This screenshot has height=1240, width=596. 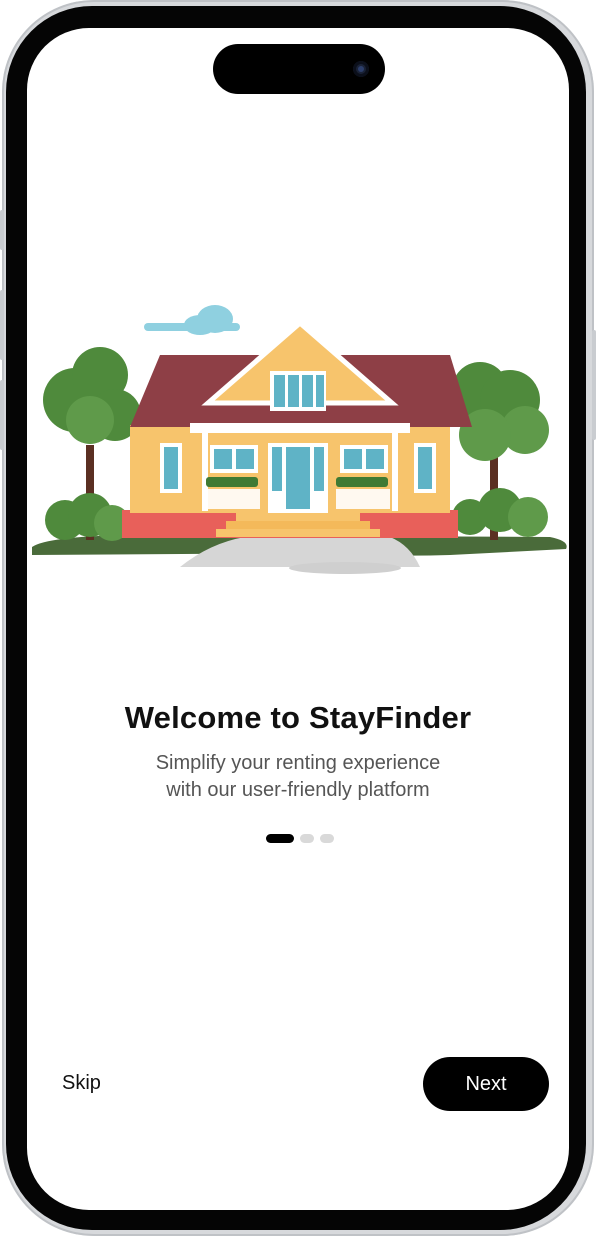 I want to click on side-button-left-top, so click(x=2, y=230).